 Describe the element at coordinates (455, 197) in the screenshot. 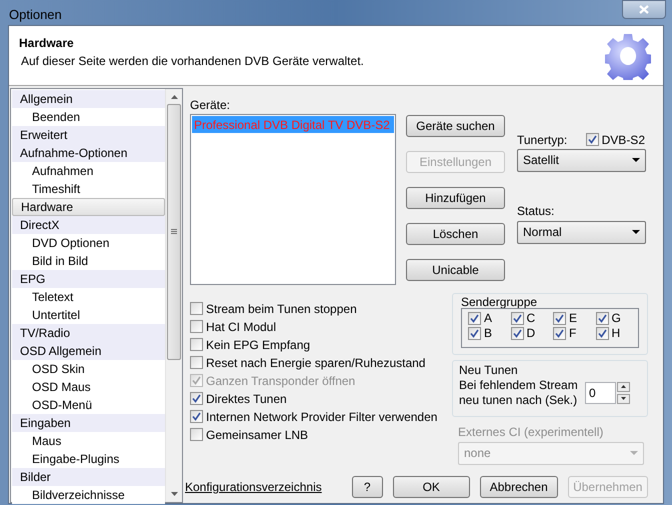

I see `device-button: Hinzufügen` at that location.